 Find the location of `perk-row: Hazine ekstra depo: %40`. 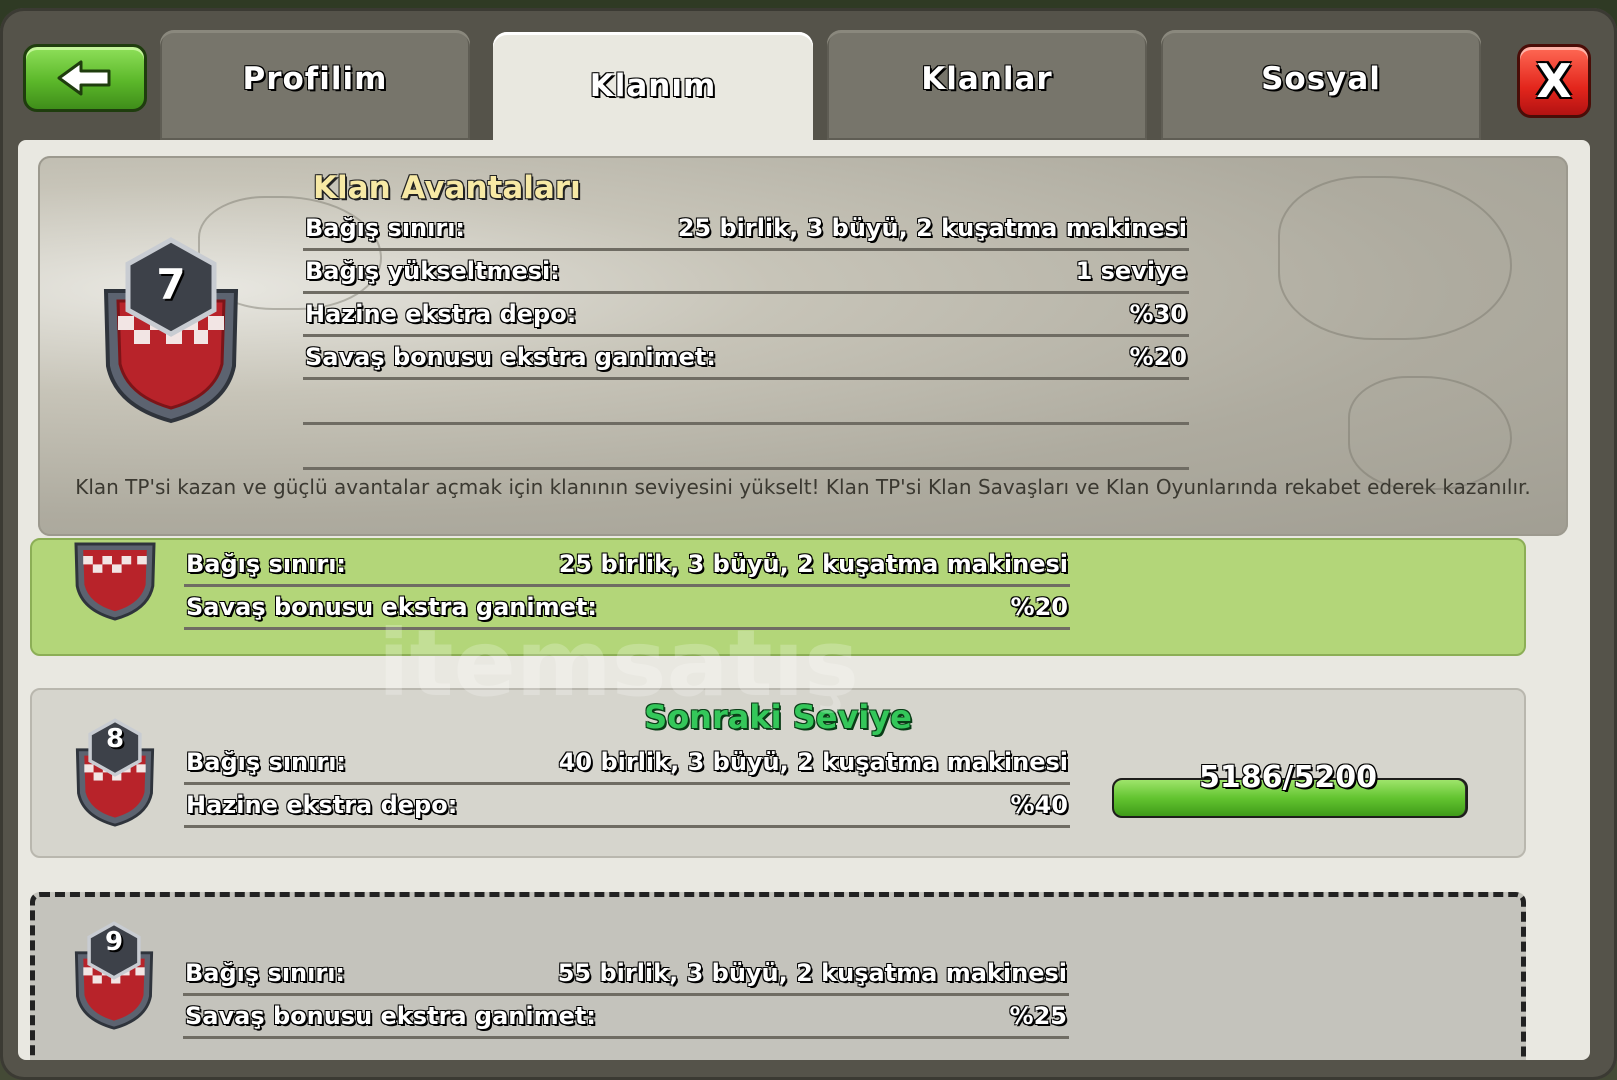

perk-row: Hazine ekstra depo: %40 is located at coordinates (627, 806).